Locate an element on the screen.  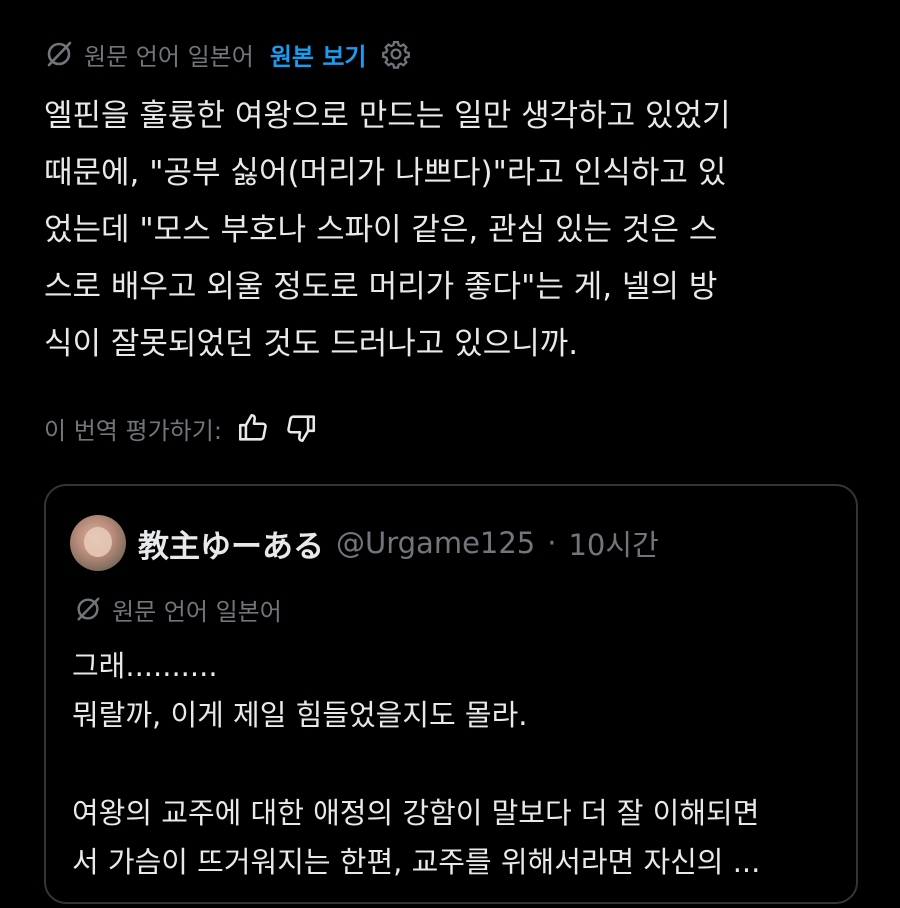
translation-bar: 원문 언어 일본어 원본 보기 is located at coordinates (227, 54).